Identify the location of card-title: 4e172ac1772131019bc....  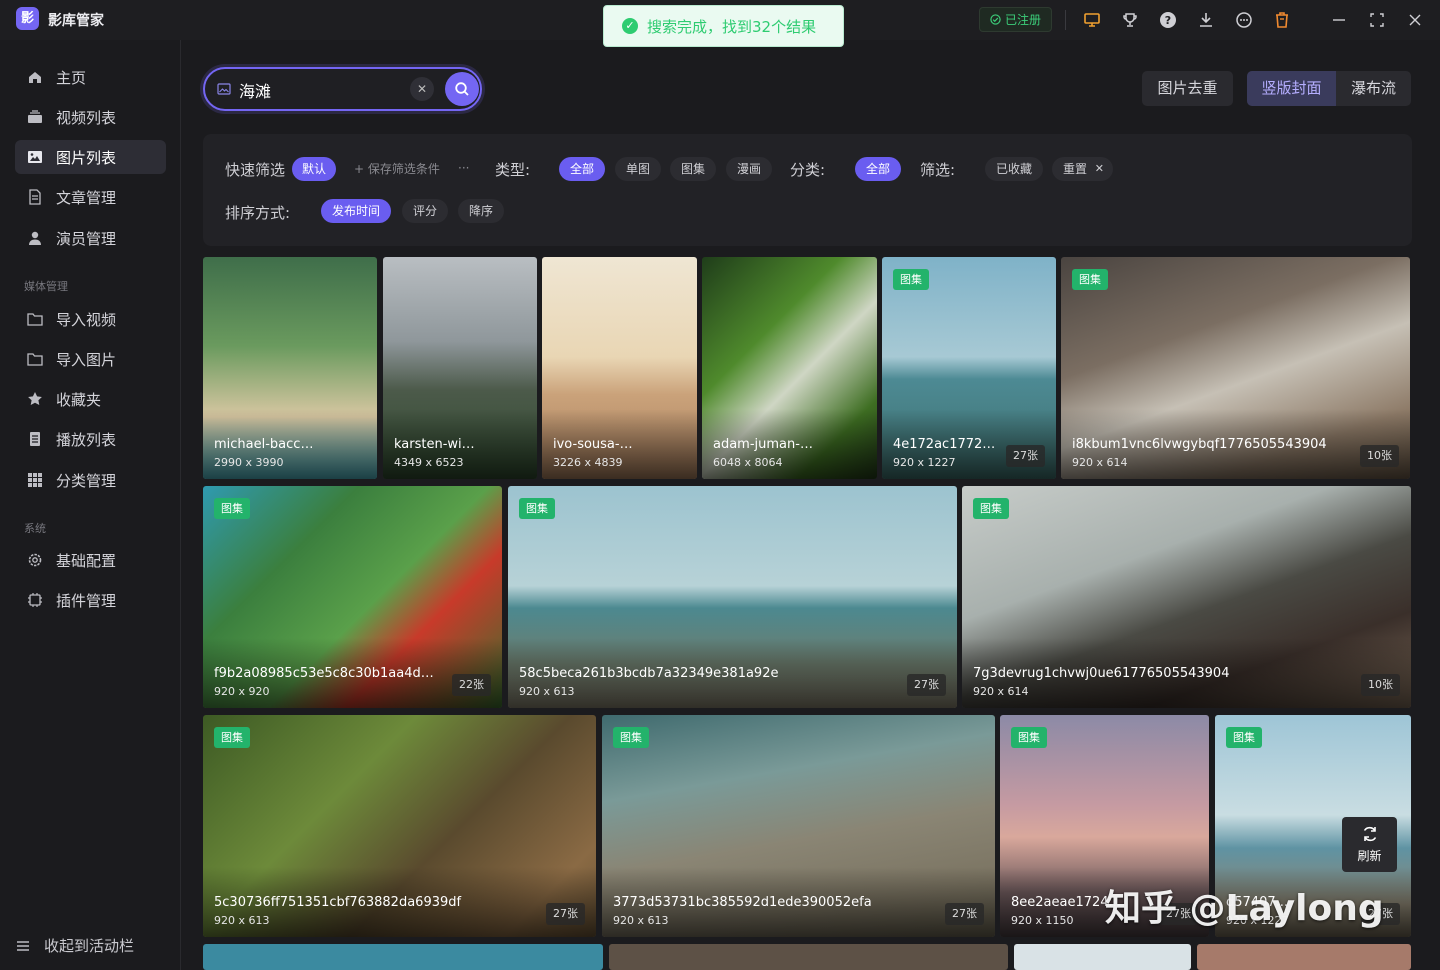
(944, 444).